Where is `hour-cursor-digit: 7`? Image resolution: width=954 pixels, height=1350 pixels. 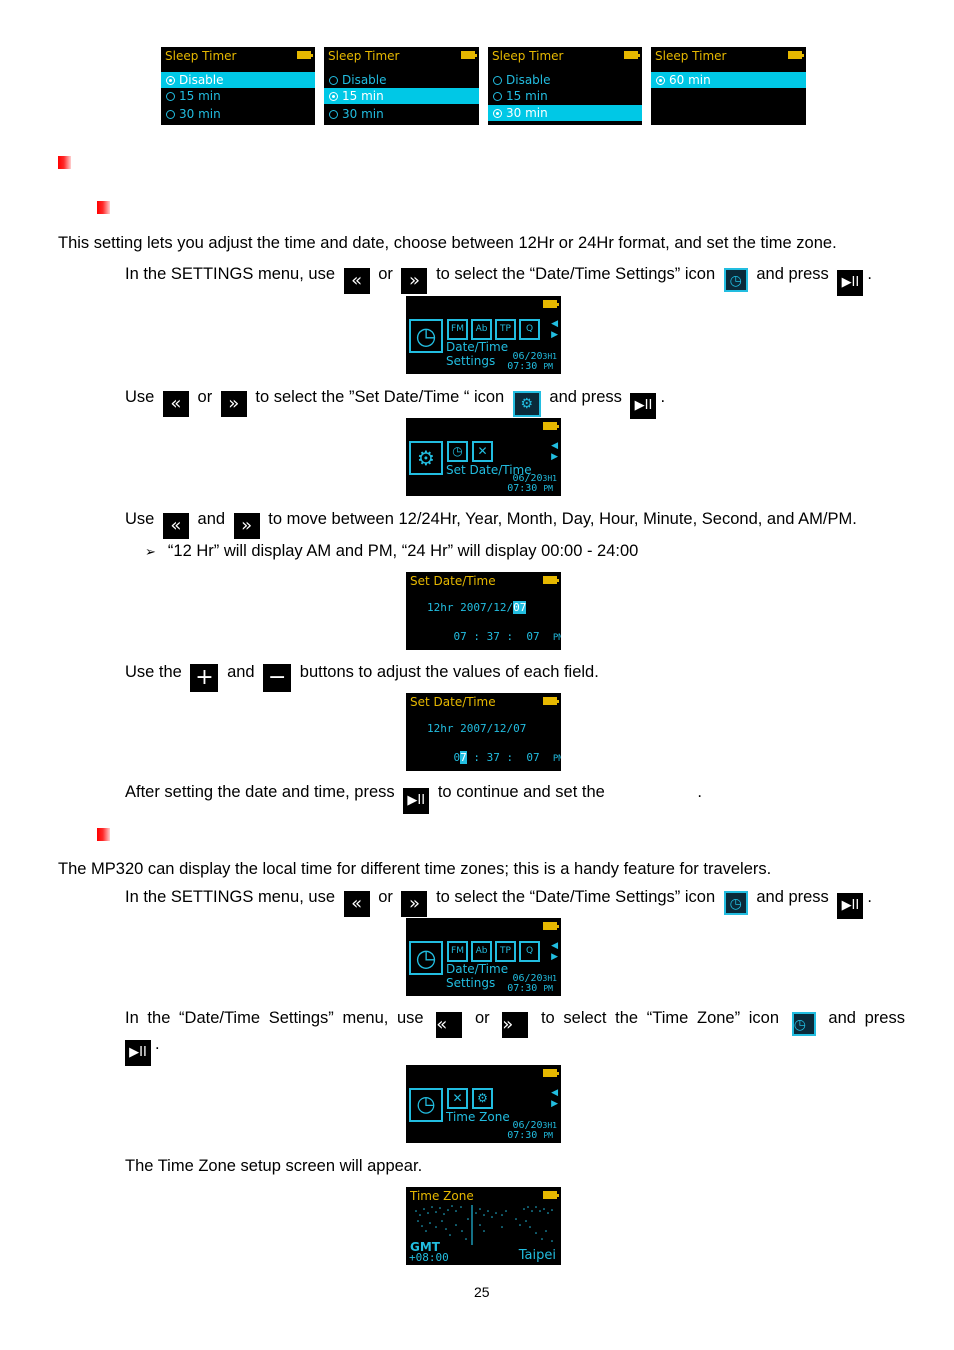
hour-cursor-digit: 7 is located at coordinates (463, 757).